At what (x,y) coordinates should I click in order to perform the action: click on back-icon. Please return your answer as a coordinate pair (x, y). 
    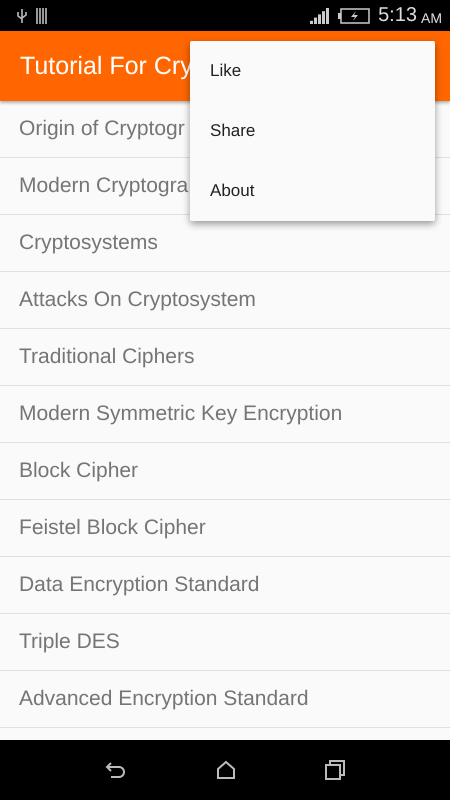
    Looking at the image, I should click on (115, 770).